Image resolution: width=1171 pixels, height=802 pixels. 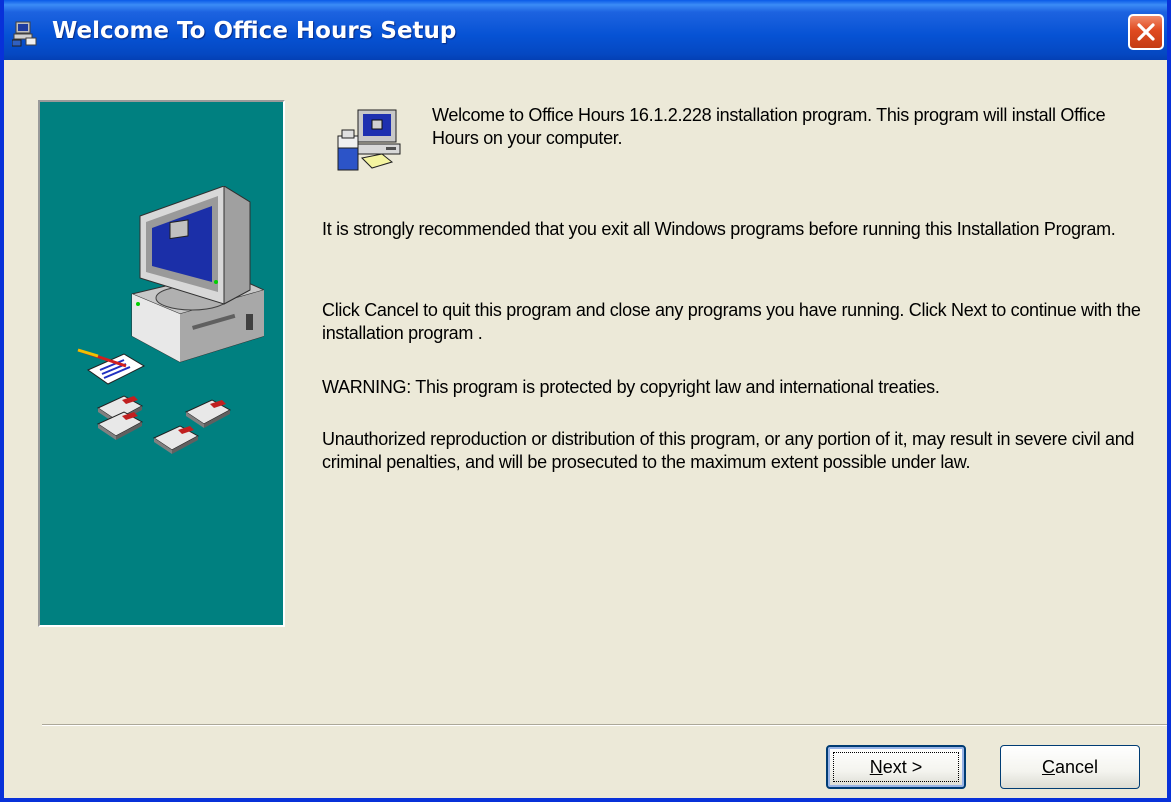 I want to click on title-bar: Welcome To Office Hours Setup, so click(x=585, y=30).